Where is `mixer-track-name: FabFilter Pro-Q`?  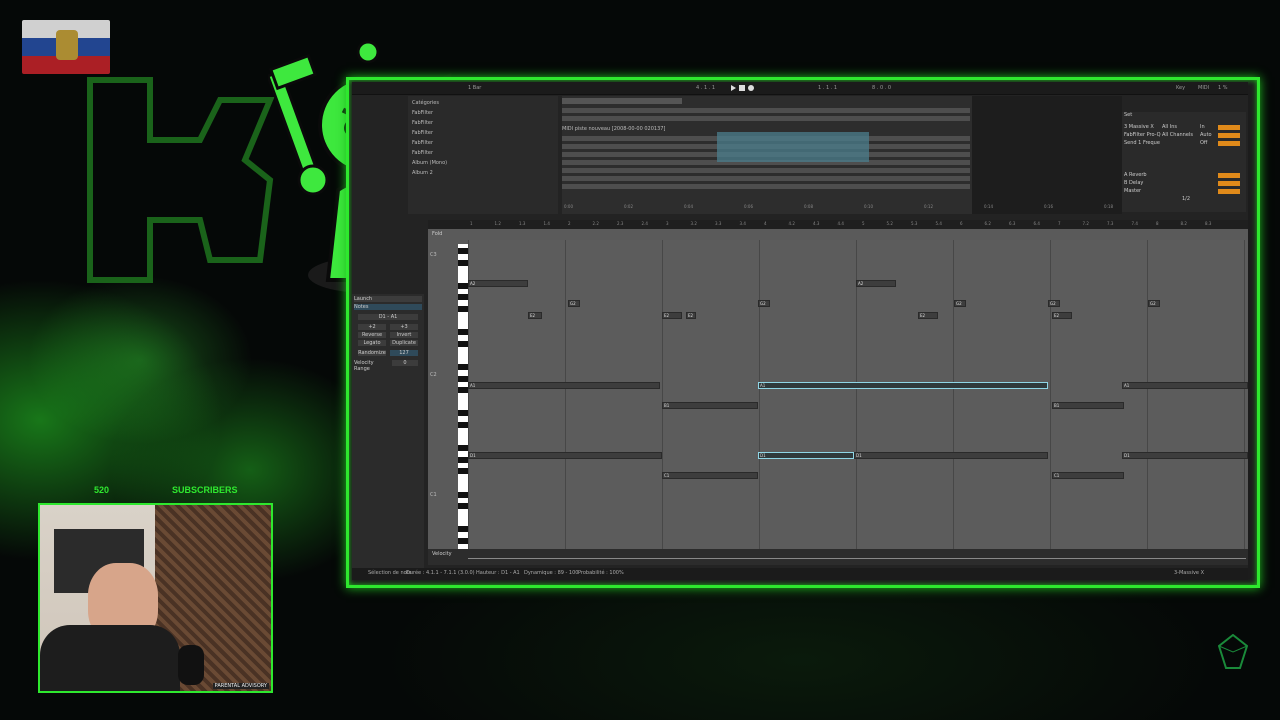
mixer-track-name: FabFilter Pro-Q is located at coordinates (1142, 135).